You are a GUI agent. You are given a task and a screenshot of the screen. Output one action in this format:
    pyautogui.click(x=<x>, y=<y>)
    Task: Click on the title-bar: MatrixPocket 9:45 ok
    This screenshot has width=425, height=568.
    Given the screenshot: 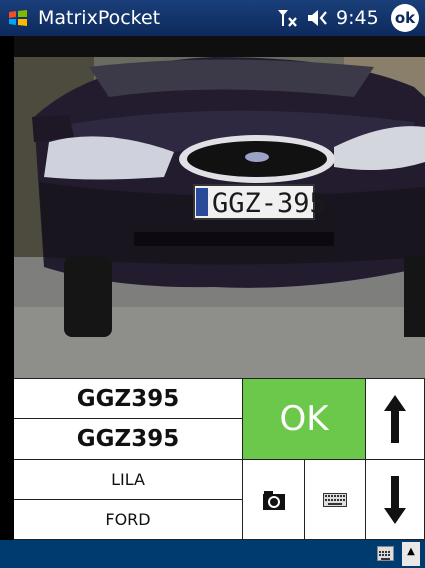 What is the action you would take?
    pyautogui.click(x=212, y=18)
    